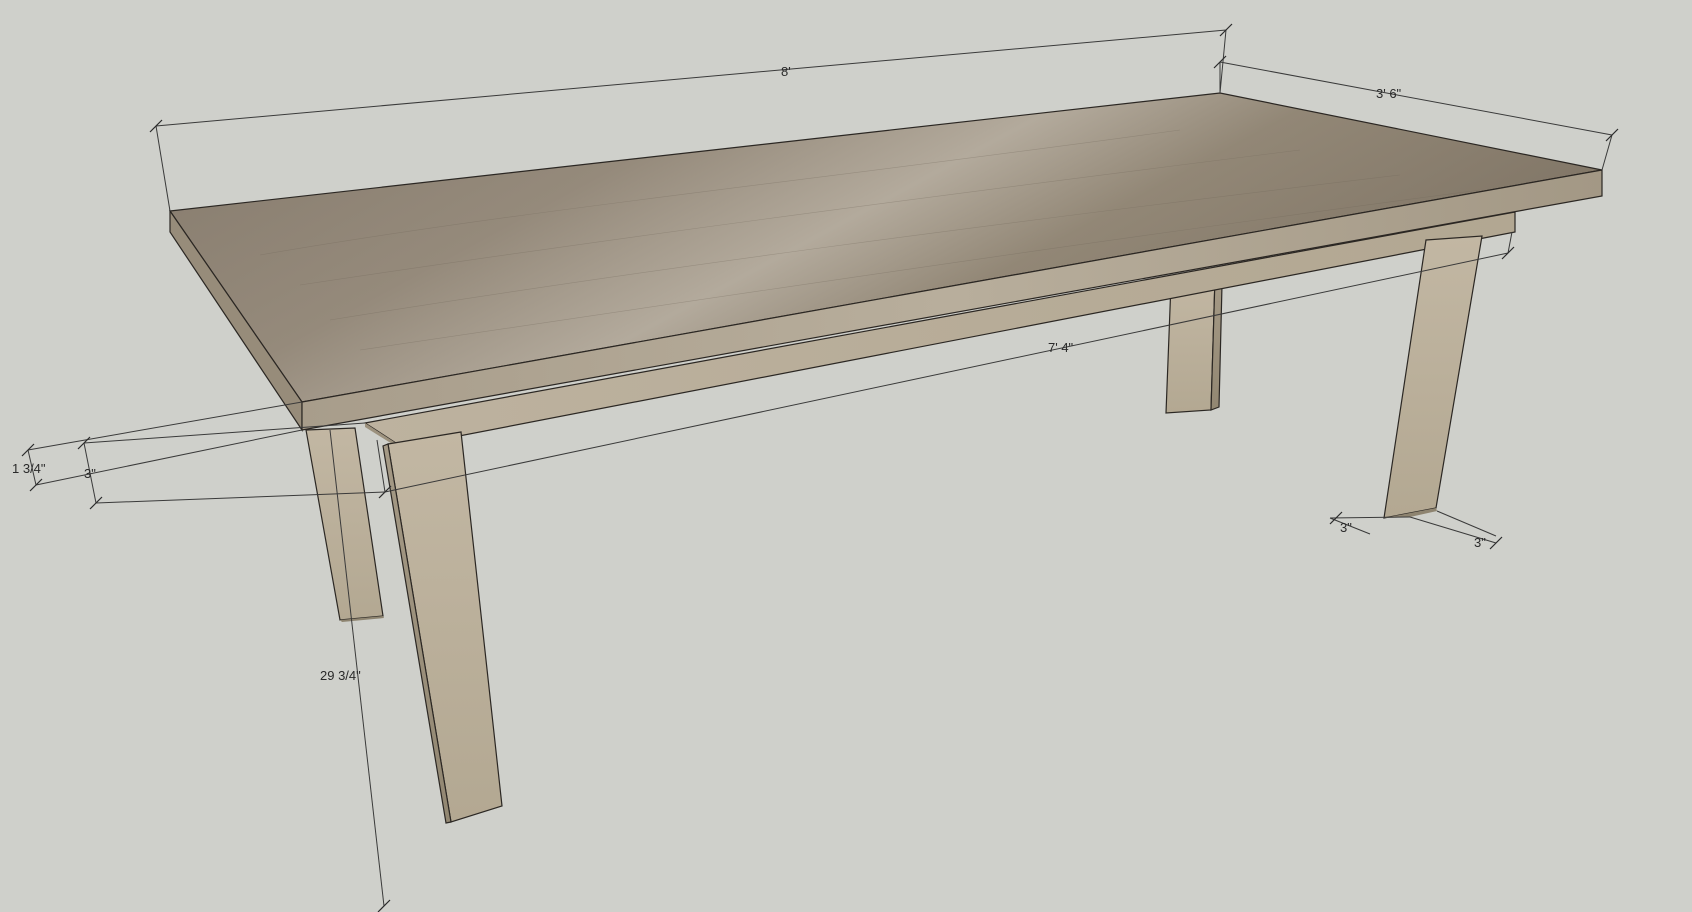  I want to click on dimension-top-thickness-label: 1 3/4", so click(29, 468).